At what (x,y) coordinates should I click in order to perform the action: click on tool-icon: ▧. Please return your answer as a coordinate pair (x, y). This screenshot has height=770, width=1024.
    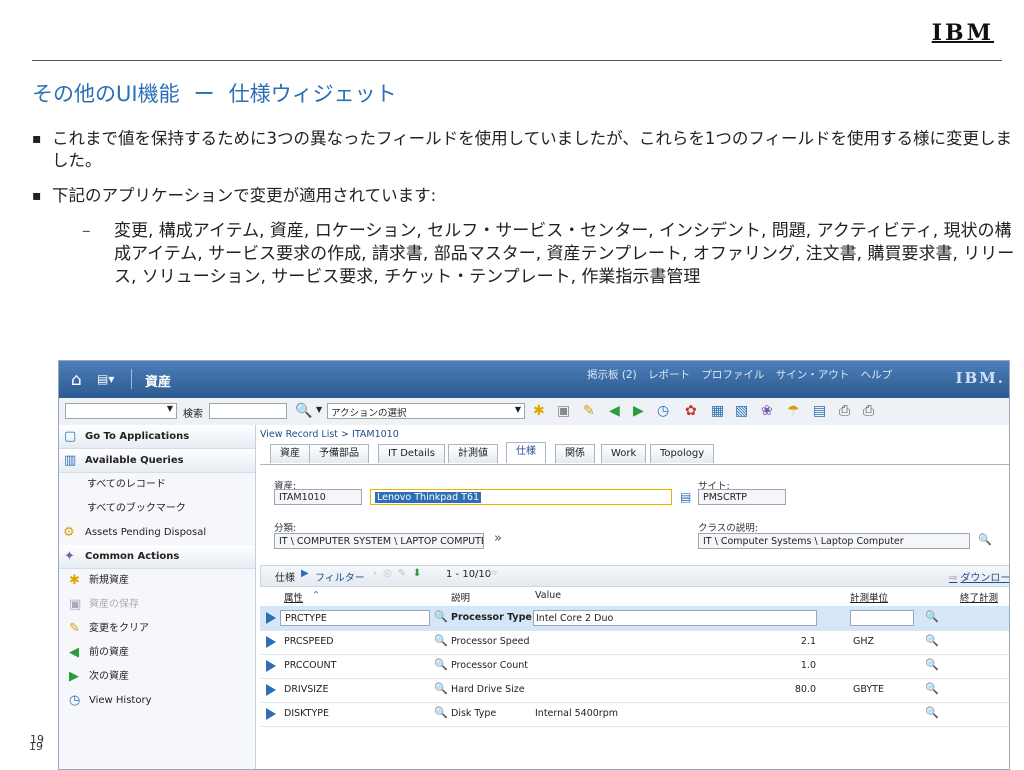
    Looking at the image, I should click on (741, 411).